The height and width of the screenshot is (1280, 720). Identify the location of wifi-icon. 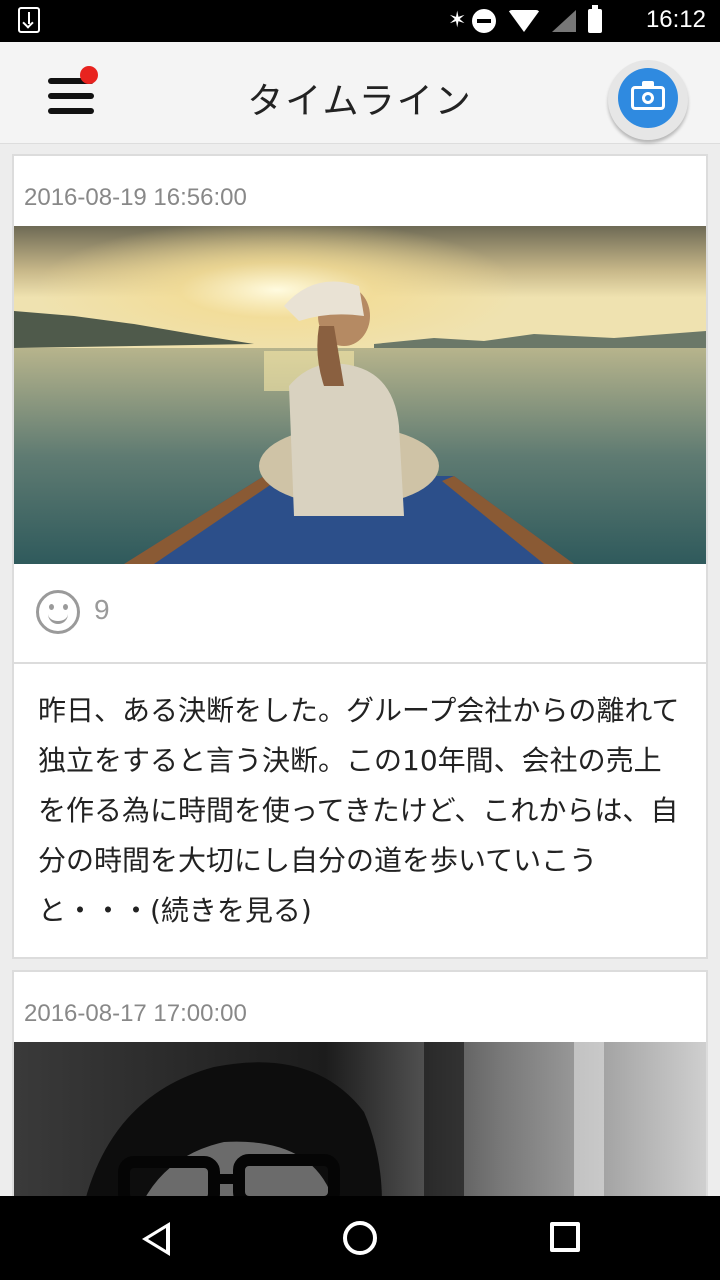
(524, 21).